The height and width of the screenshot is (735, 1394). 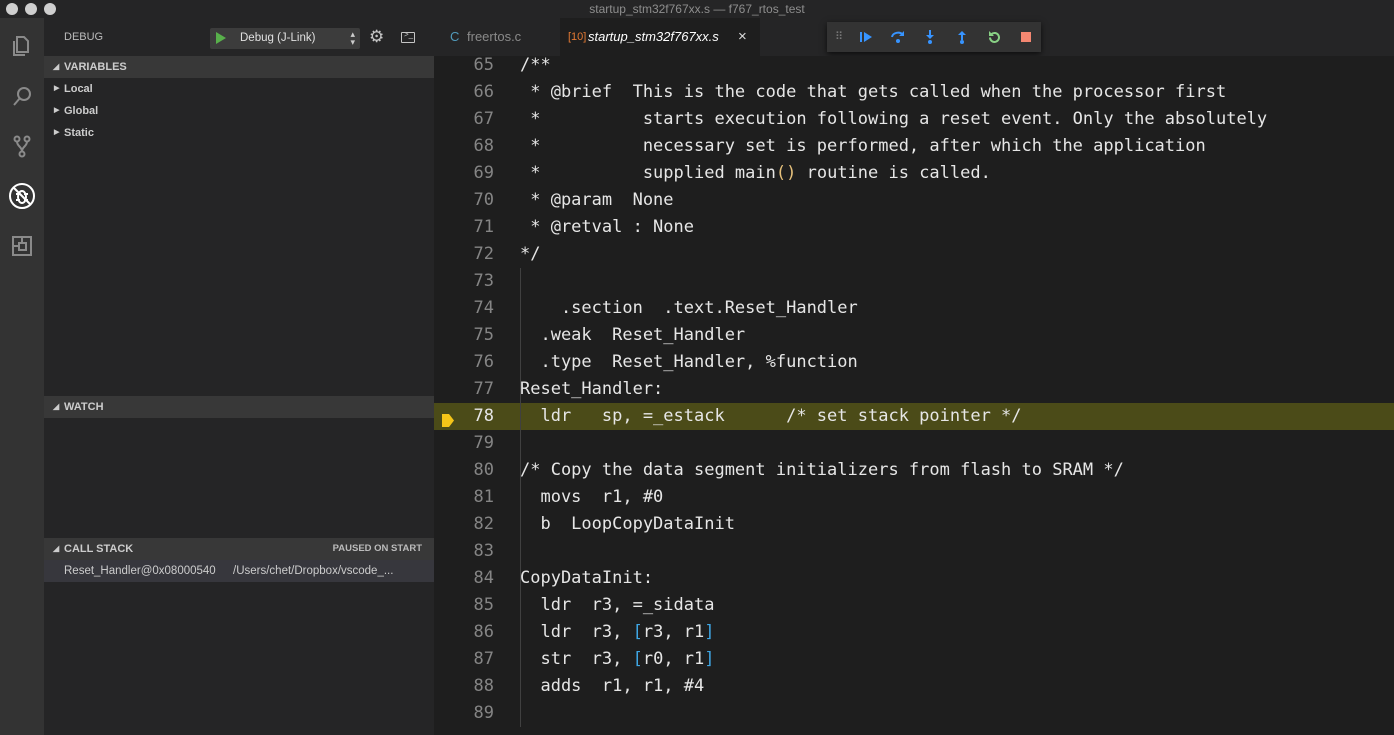 I want to click on line-number: 77, so click(x=483, y=389).